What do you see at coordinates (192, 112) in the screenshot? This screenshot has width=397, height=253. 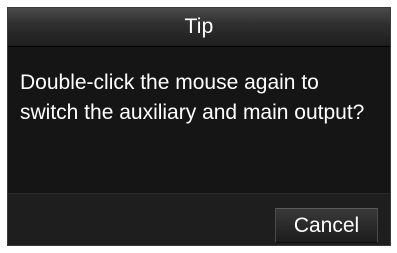 I see `dialog-message-line-2: switch the auxiliary and main output?` at bounding box center [192, 112].